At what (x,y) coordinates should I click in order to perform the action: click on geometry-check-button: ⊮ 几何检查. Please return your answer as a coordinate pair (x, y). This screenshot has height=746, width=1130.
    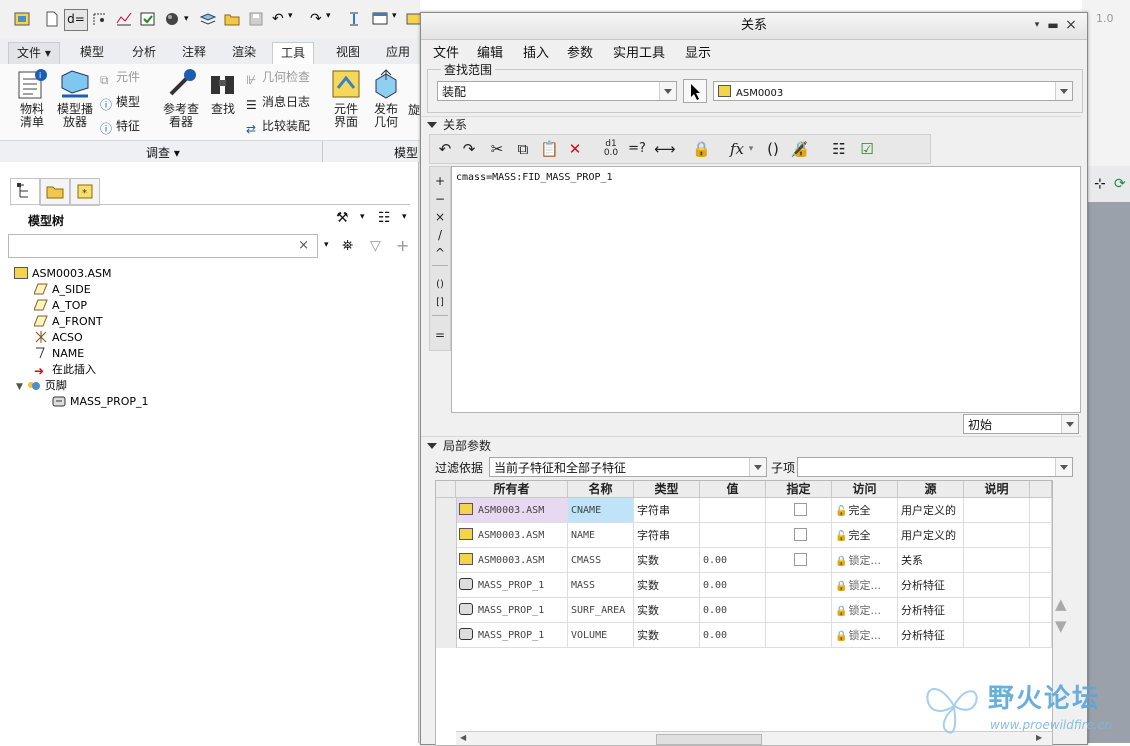
    Looking at the image, I should click on (278, 78).